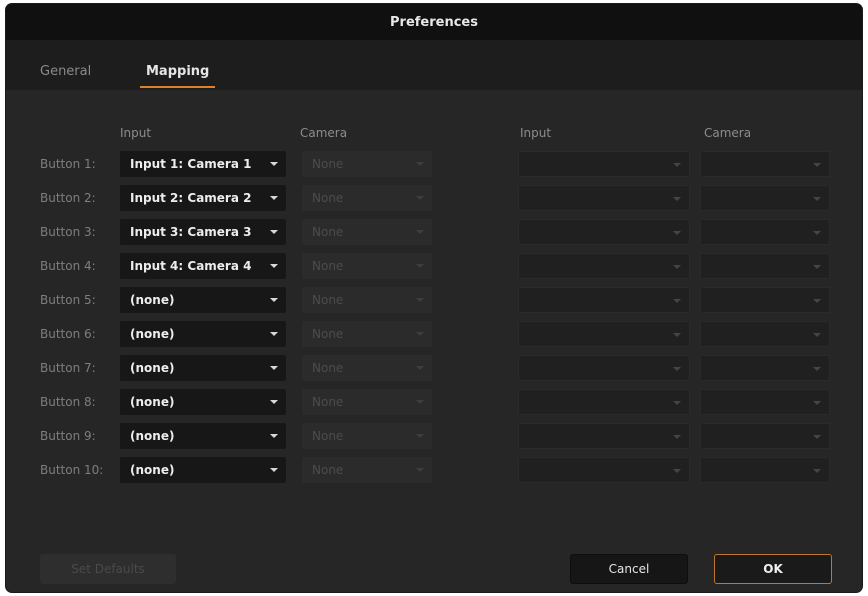 Image resolution: width=868 pixels, height=596 pixels. What do you see at coordinates (68, 368) in the screenshot?
I see `button-7-label: Button 7:` at bounding box center [68, 368].